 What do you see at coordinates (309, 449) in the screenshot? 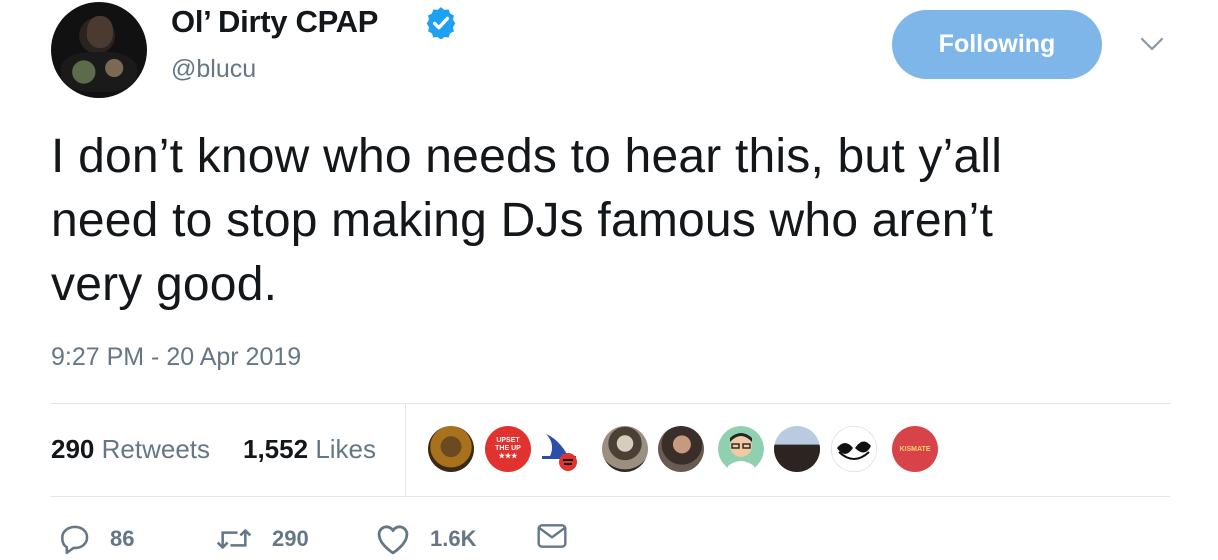
I see `likes-stat: 1,552 Likes` at bounding box center [309, 449].